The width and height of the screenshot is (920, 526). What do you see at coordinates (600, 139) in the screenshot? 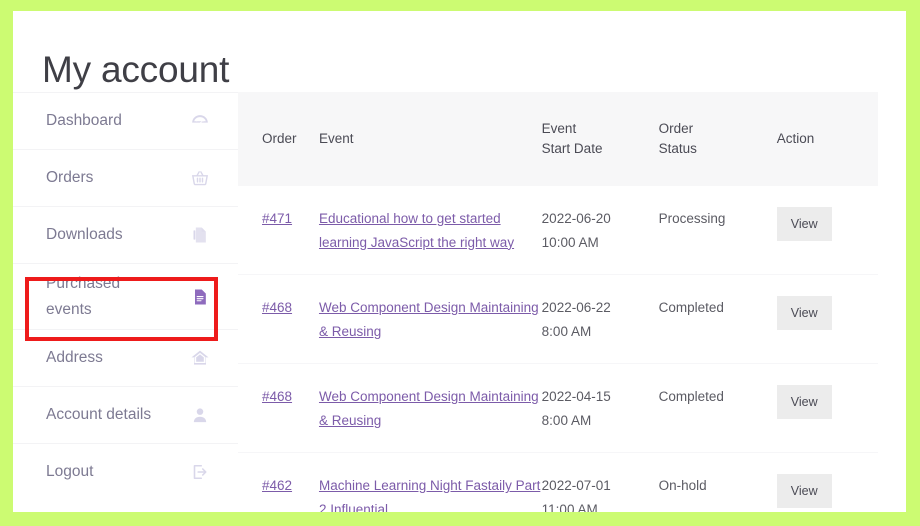
I see `column-header-event-start-date: Event Start Date` at bounding box center [600, 139].